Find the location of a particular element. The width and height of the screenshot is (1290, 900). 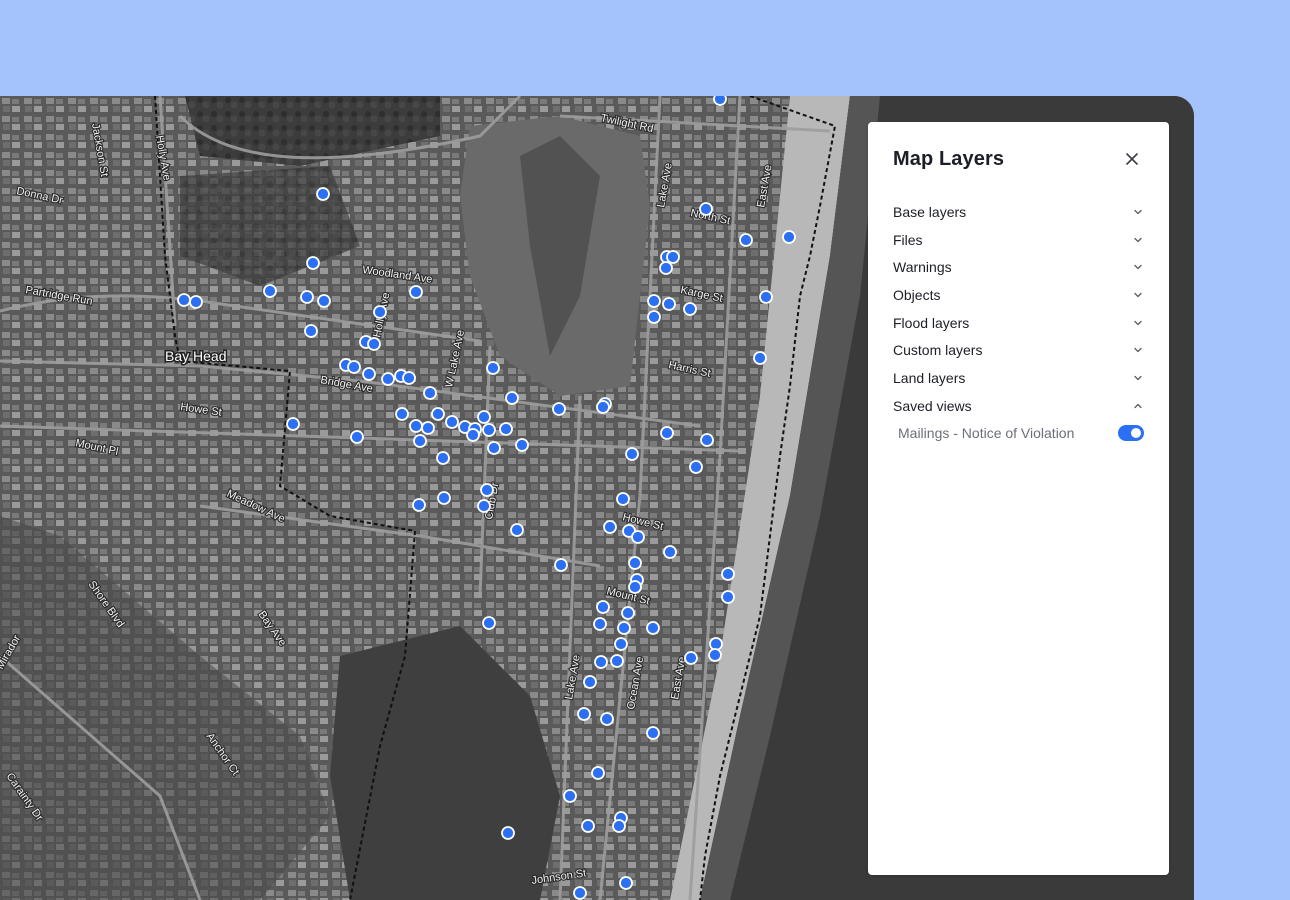

layer-row-custom-layers: Custom layers is located at coordinates (1018, 350).